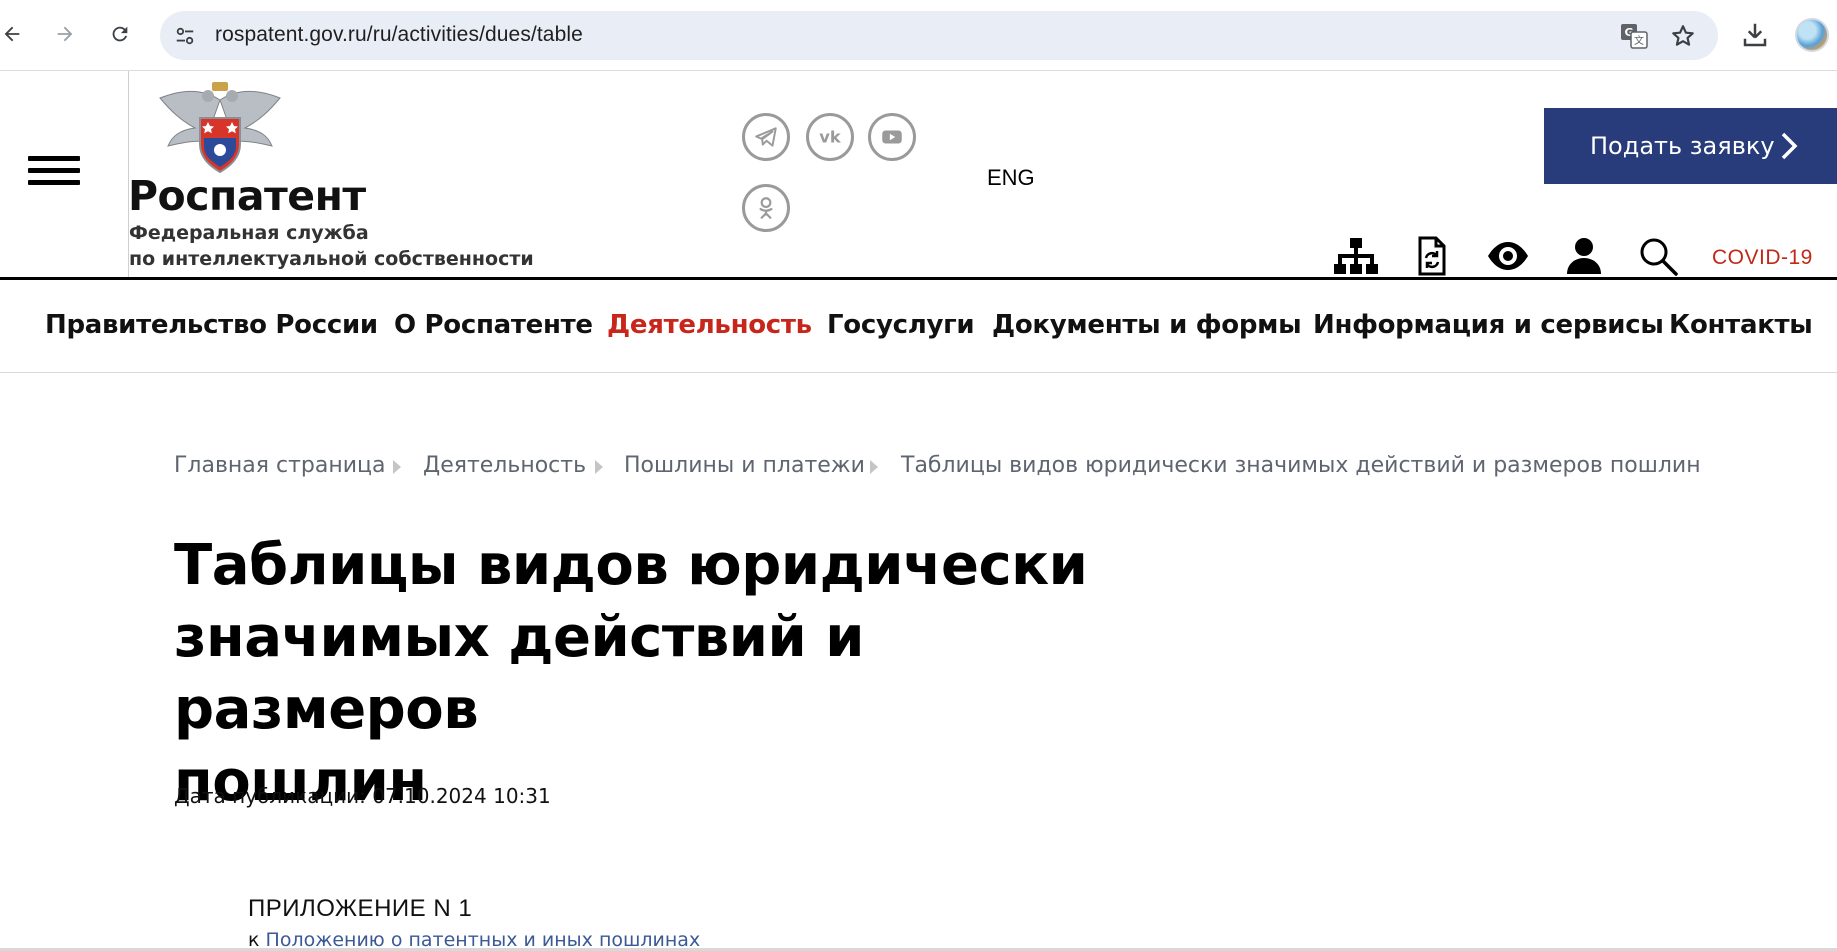  I want to click on reload-button, so click(120, 34).